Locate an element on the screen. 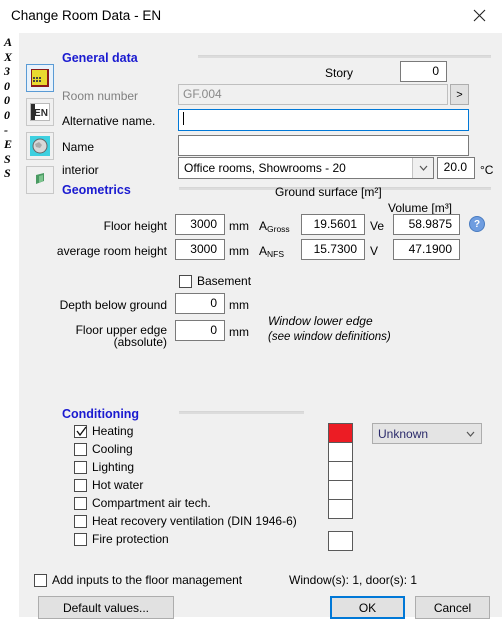  window-title: Change Room Data - EN is located at coordinates (86, 15).